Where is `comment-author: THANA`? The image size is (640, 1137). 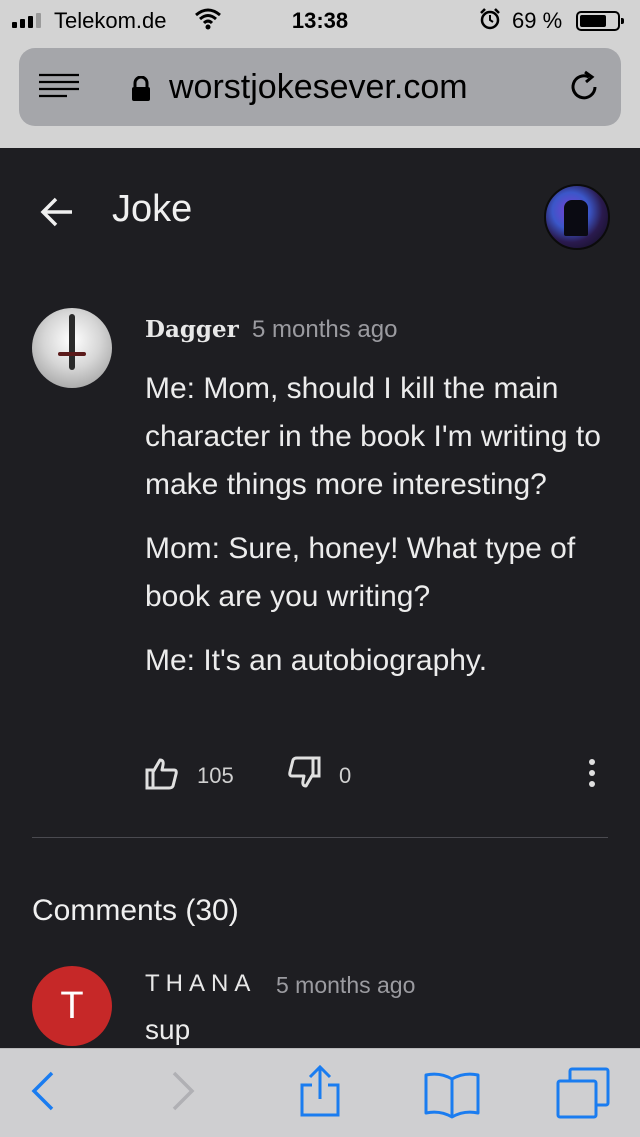
comment-author: THANA is located at coordinates (200, 984).